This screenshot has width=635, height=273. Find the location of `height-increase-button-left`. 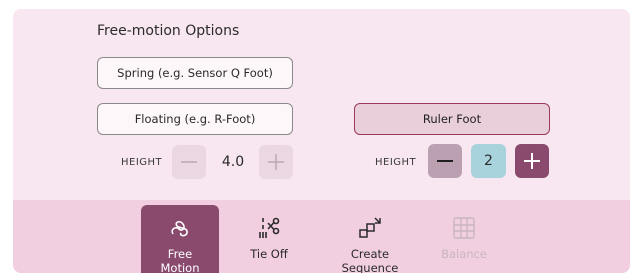

height-increase-button-left is located at coordinates (276, 162).